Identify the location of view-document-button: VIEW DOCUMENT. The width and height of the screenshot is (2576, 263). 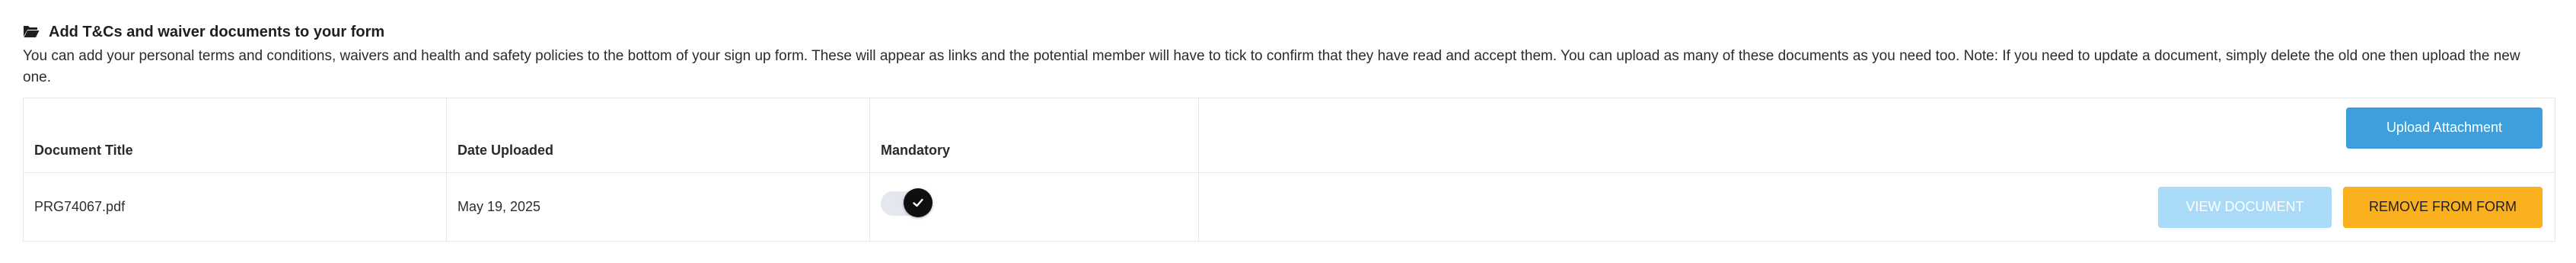
(2245, 207).